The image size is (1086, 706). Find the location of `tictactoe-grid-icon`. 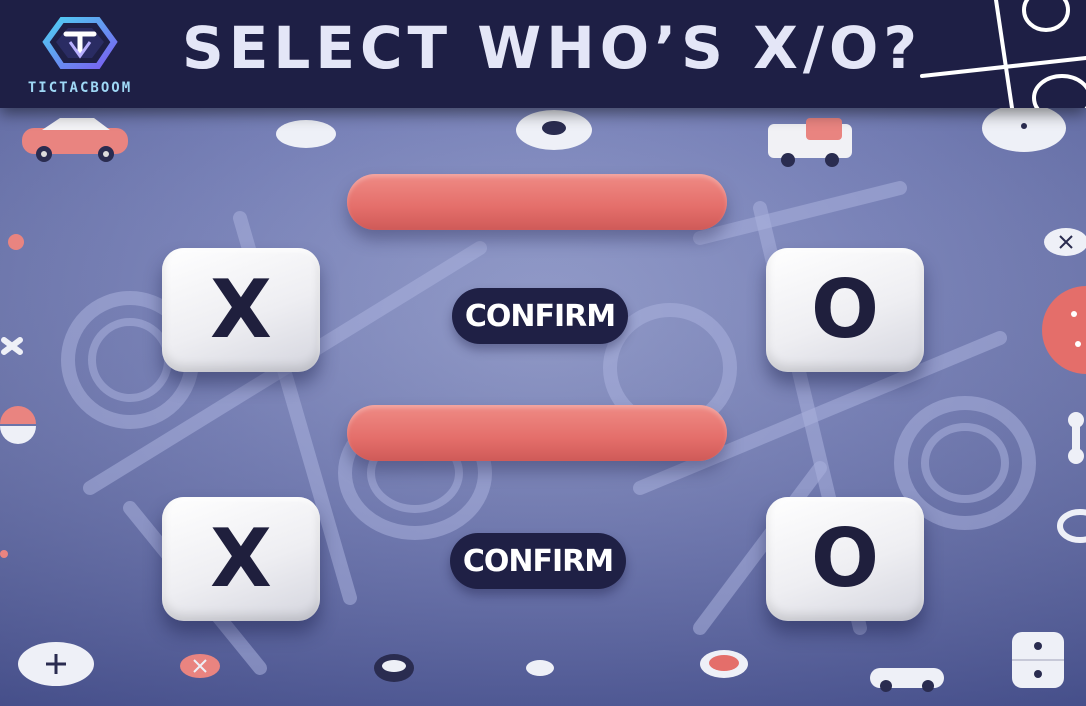

tictactoe-grid-icon is located at coordinates (1003, 54).